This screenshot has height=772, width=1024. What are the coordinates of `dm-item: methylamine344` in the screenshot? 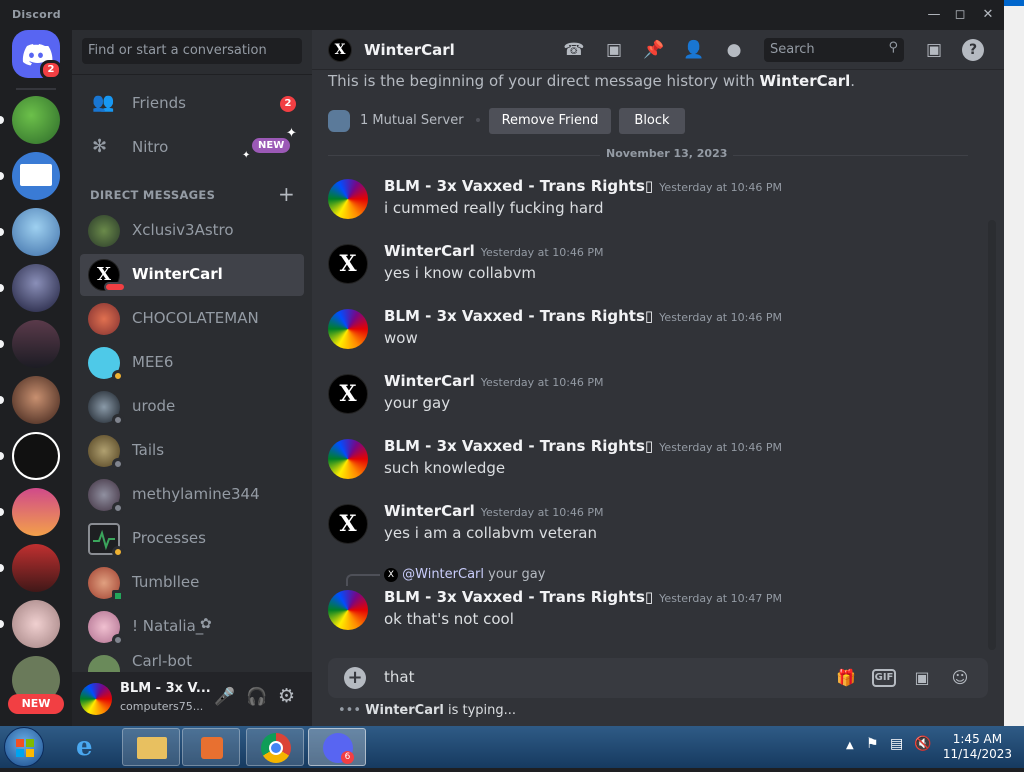 It's located at (192, 495).